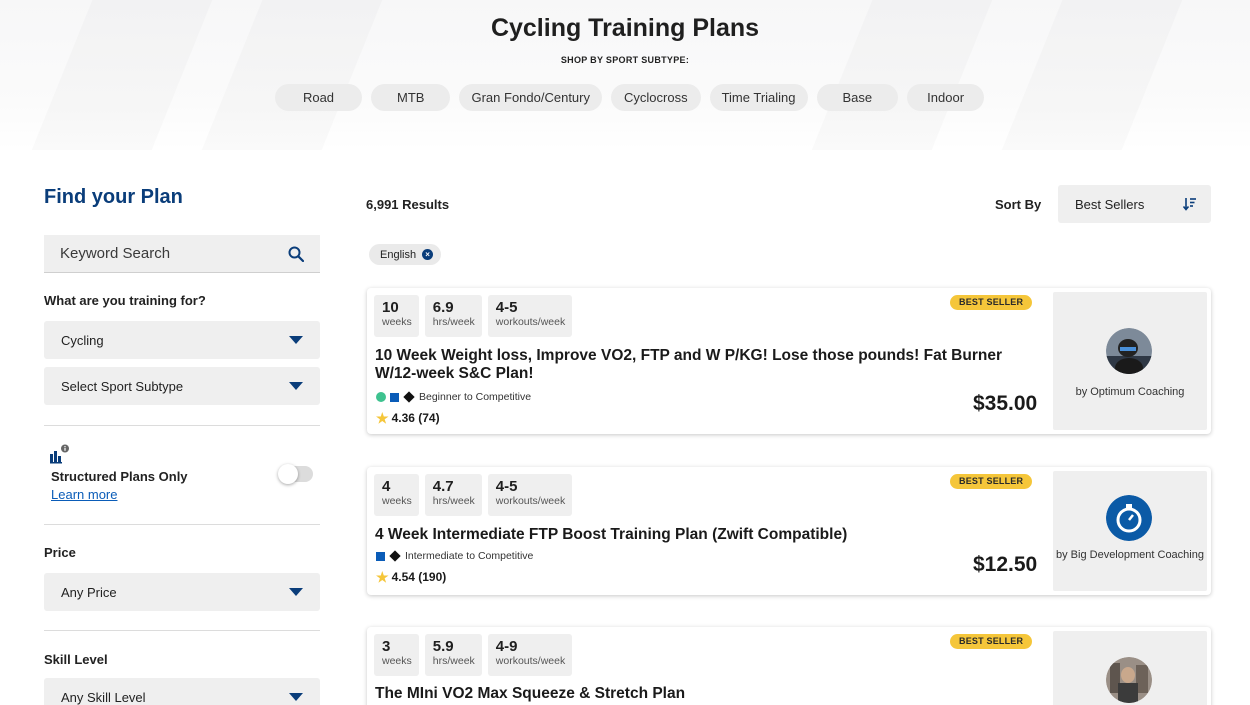  Describe the element at coordinates (296, 254) in the screenshot. I see `search-icon` at that location.